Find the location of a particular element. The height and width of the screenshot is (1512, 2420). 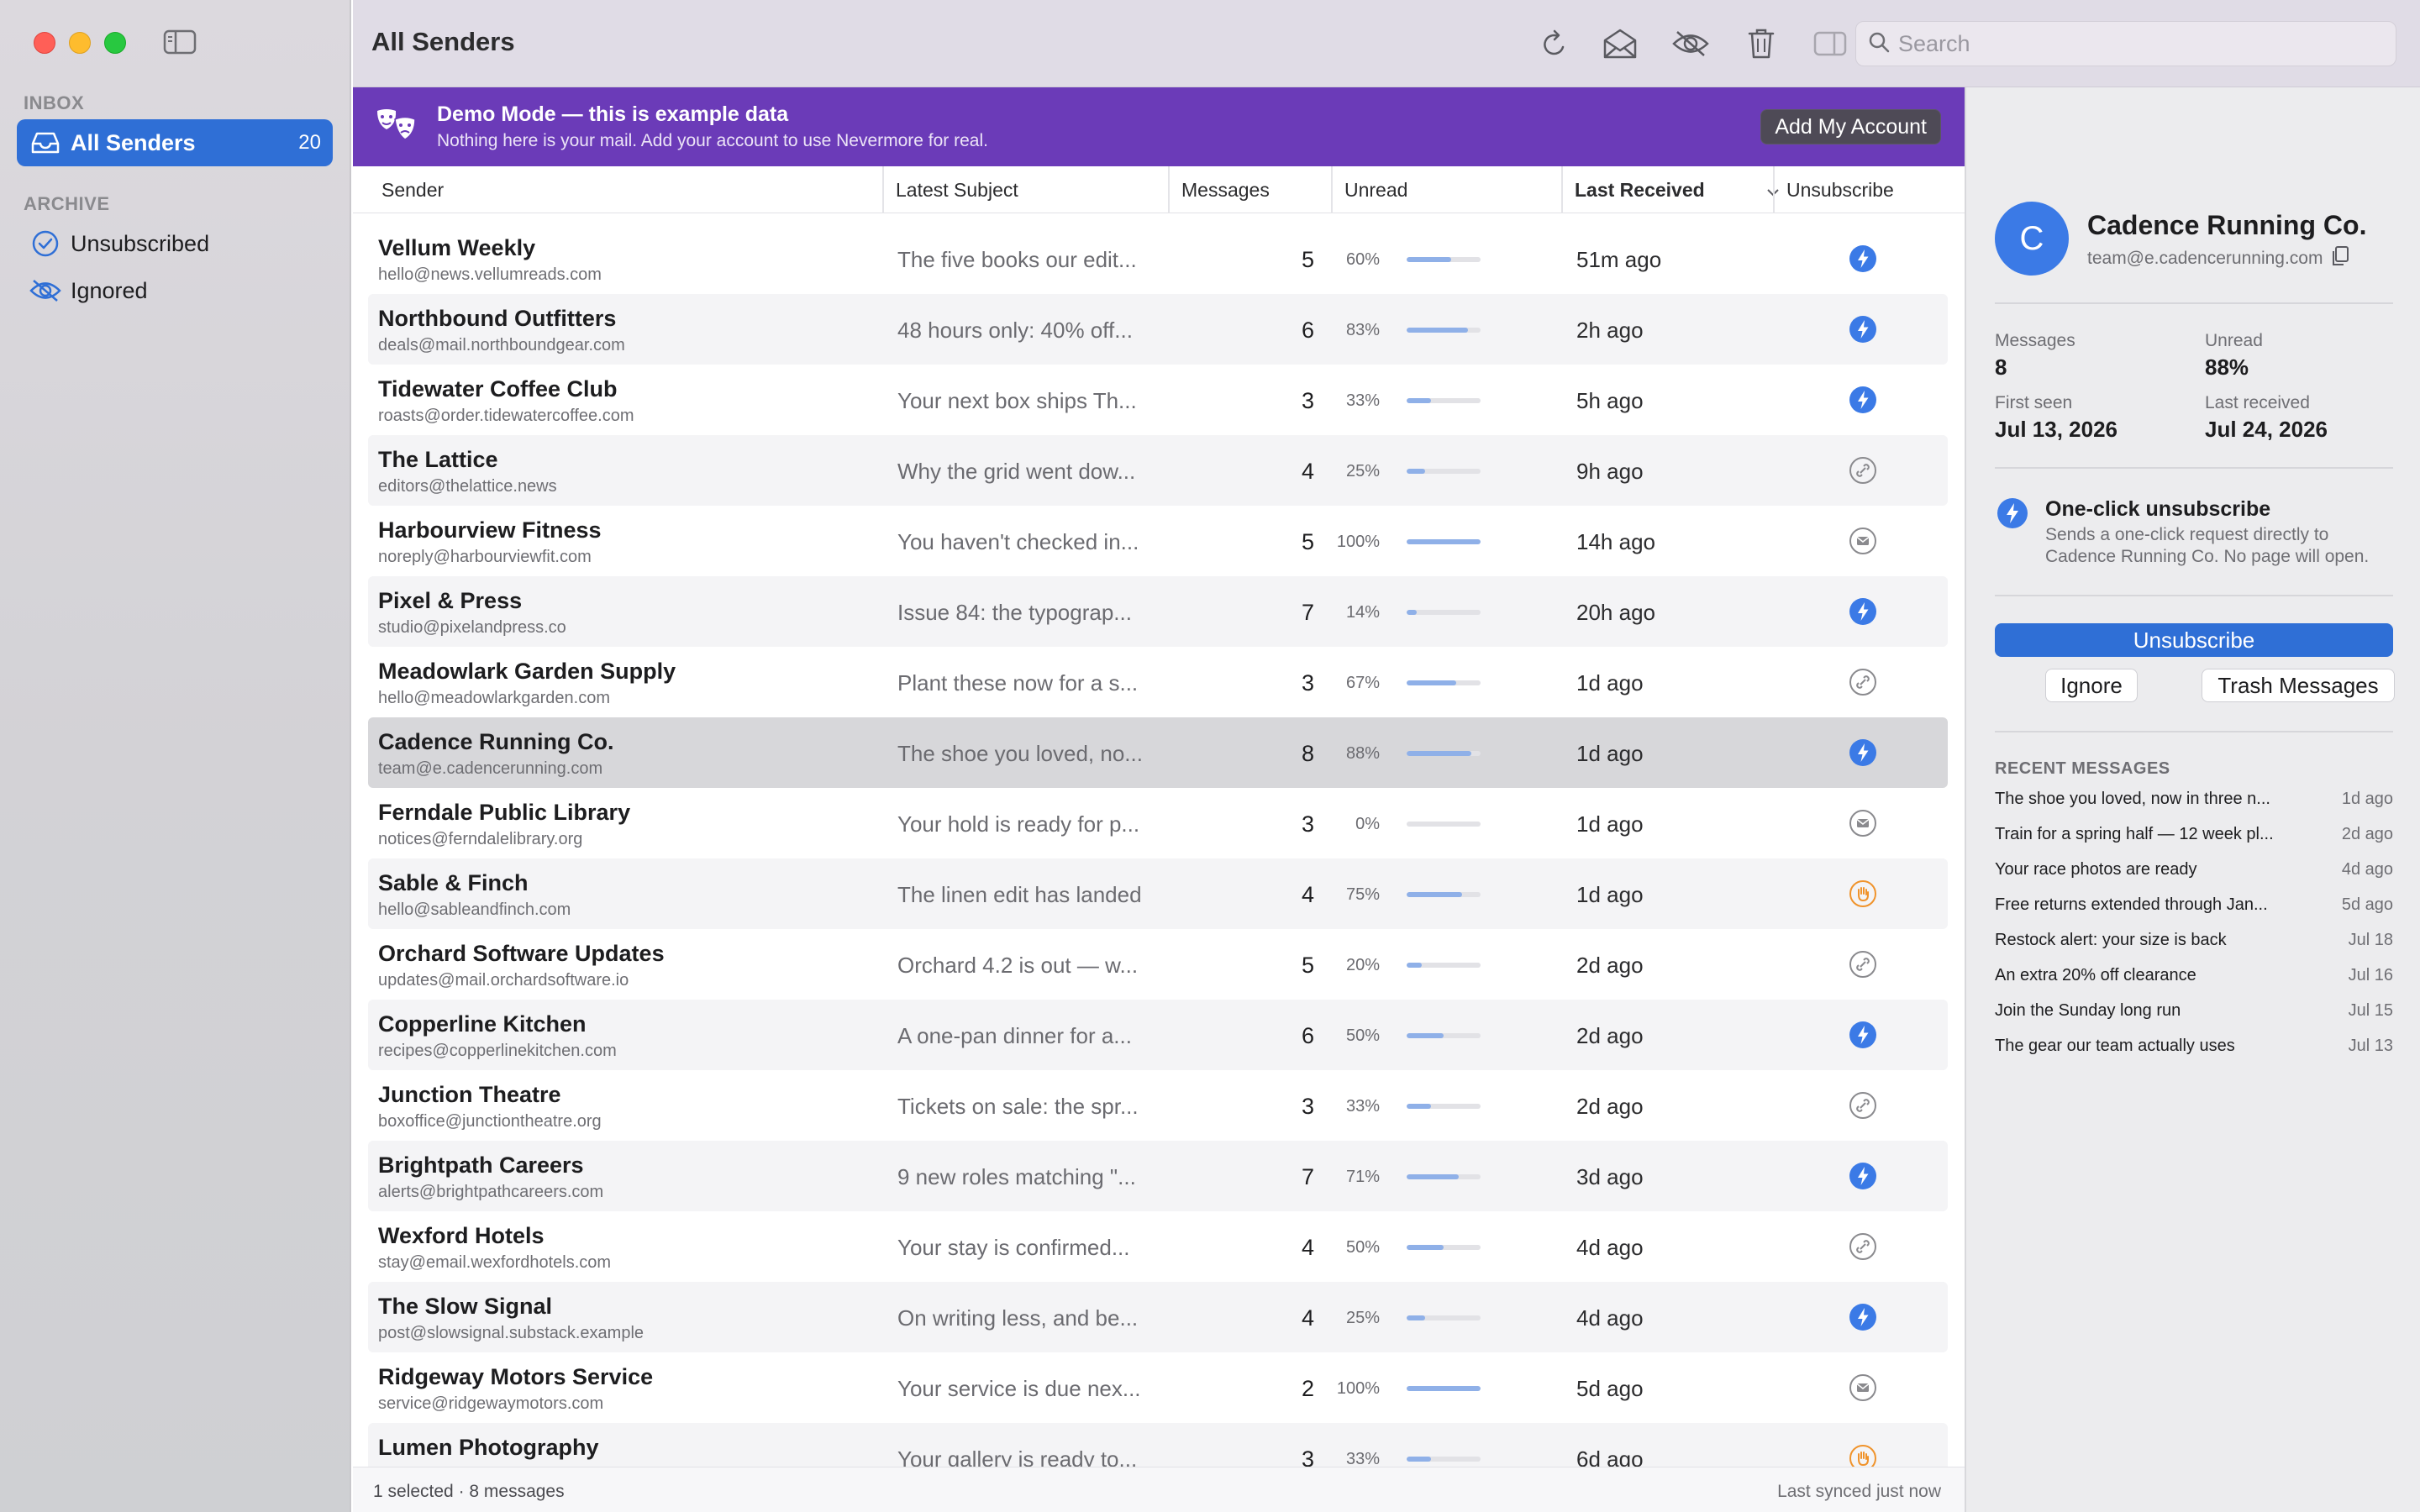

stat-unread-value: 88% is located at coordinates (2227, 367).